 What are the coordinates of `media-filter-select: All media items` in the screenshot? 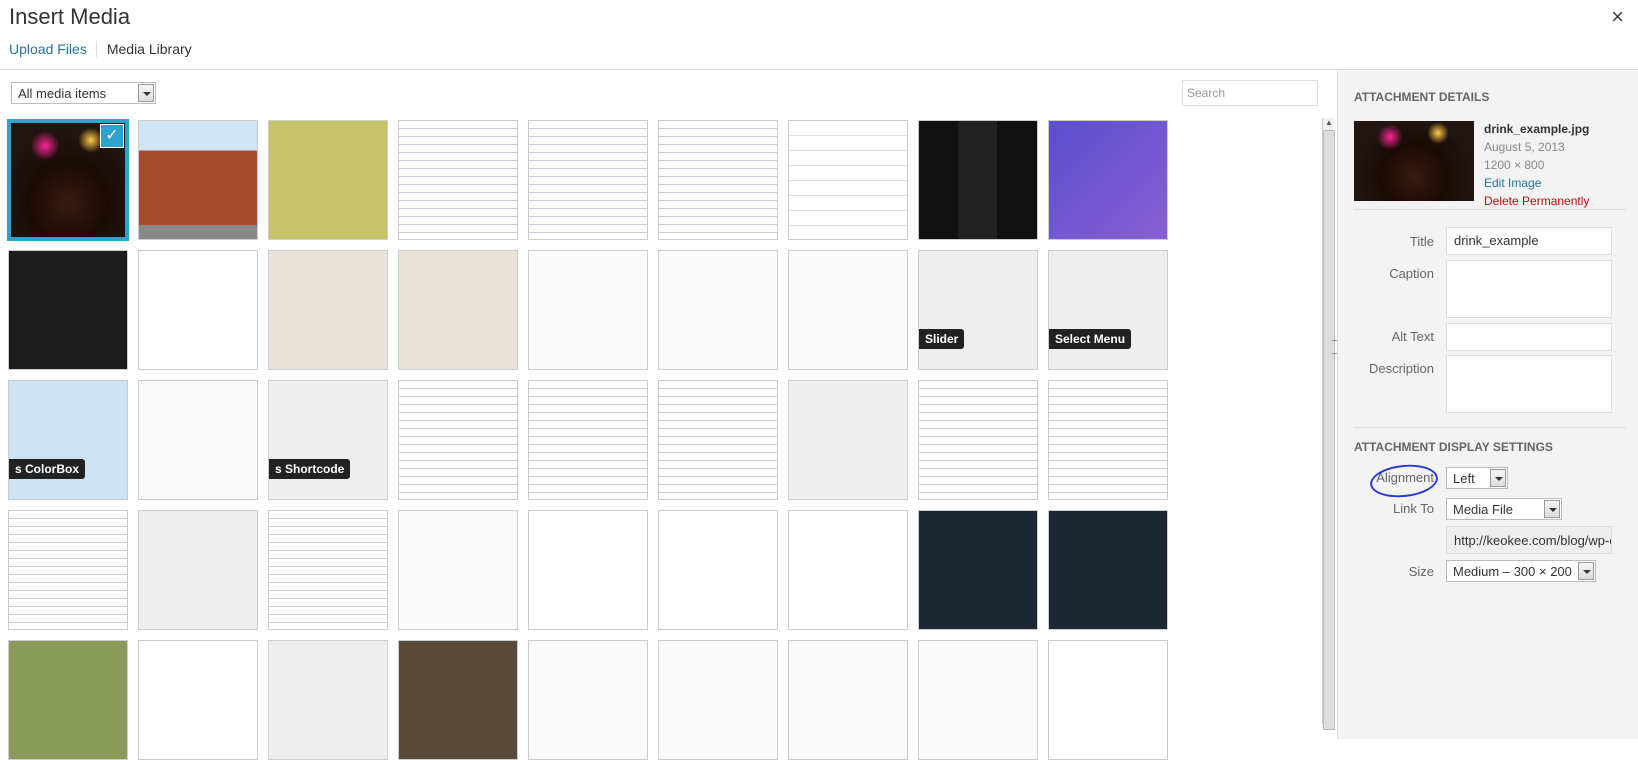 It's located at (83, 93).